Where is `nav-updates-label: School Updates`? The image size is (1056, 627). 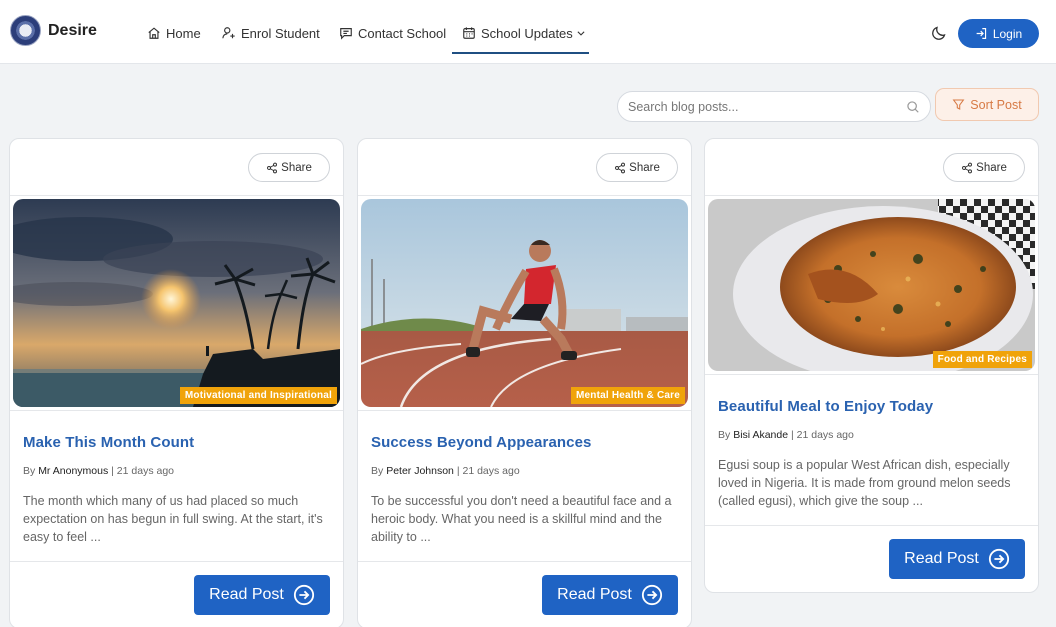 nav-updates-label: School Updates is located at coordinates (527, 33).